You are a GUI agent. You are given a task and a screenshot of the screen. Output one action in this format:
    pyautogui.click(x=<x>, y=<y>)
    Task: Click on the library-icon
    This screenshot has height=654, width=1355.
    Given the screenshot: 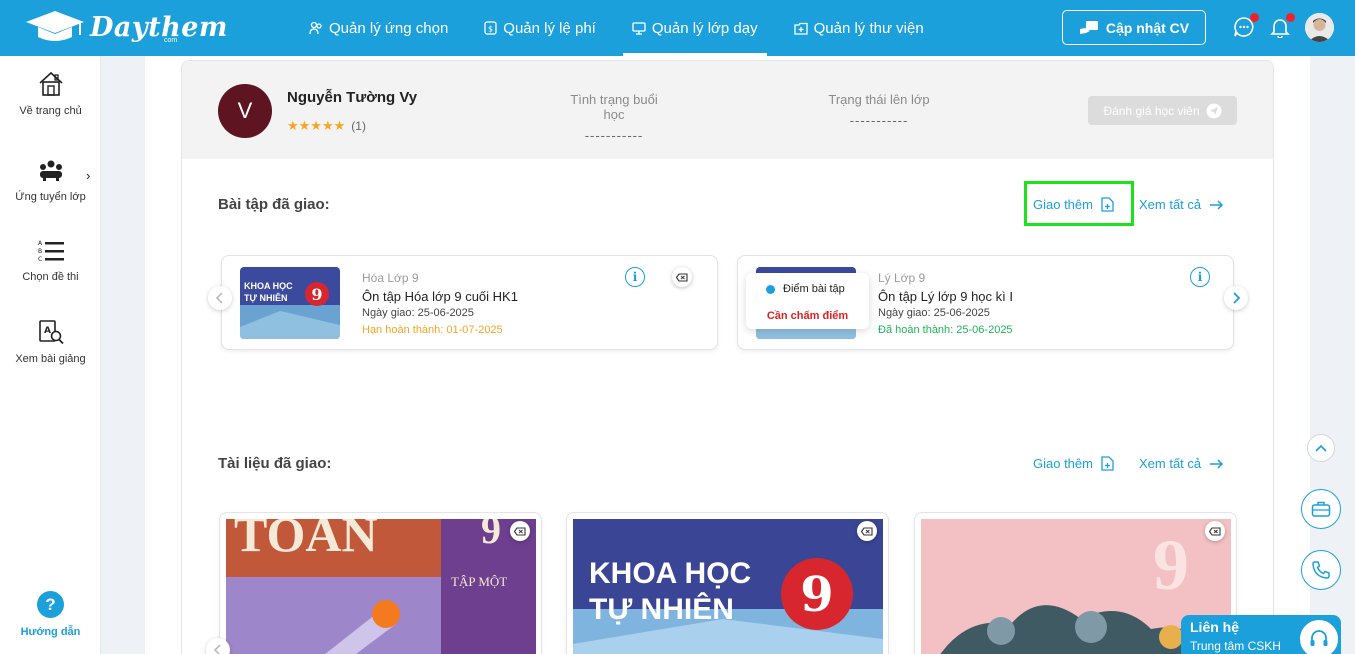 What is the action you would take?
    pyautogui.click(x=800, y=28)
    